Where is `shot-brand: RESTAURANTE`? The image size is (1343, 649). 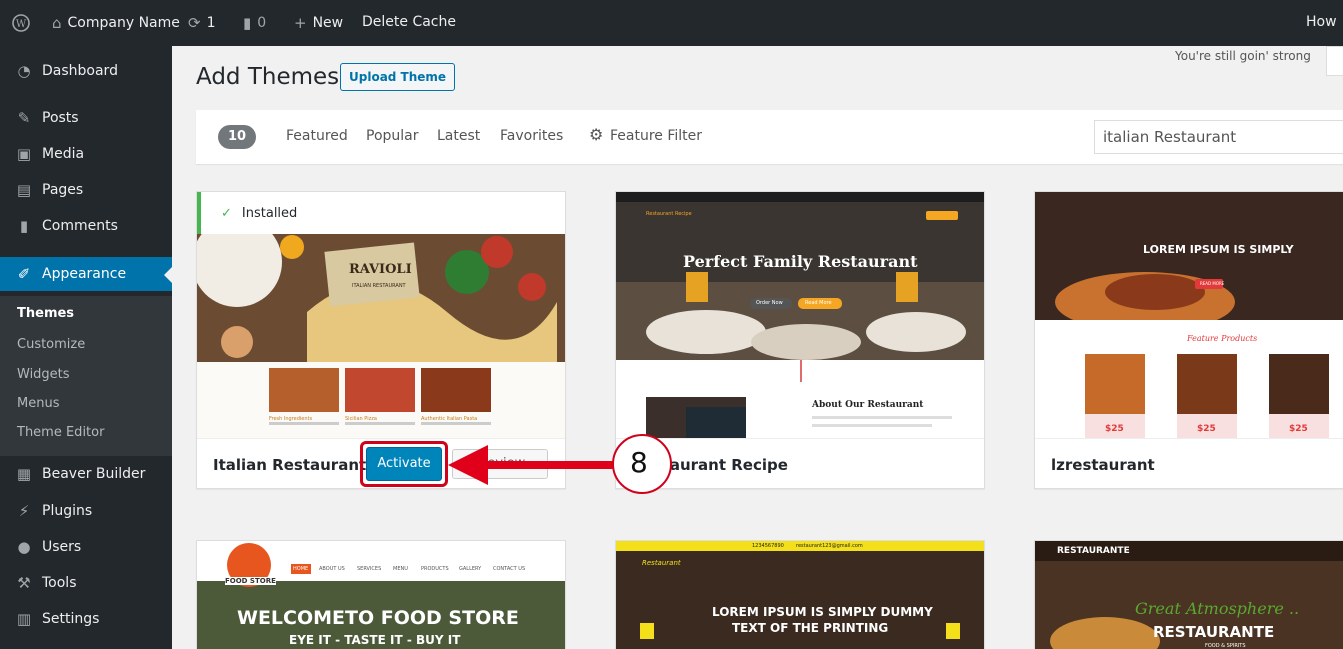
shot-brand: RESTAURANTE is located at coordinates (1093, 551).